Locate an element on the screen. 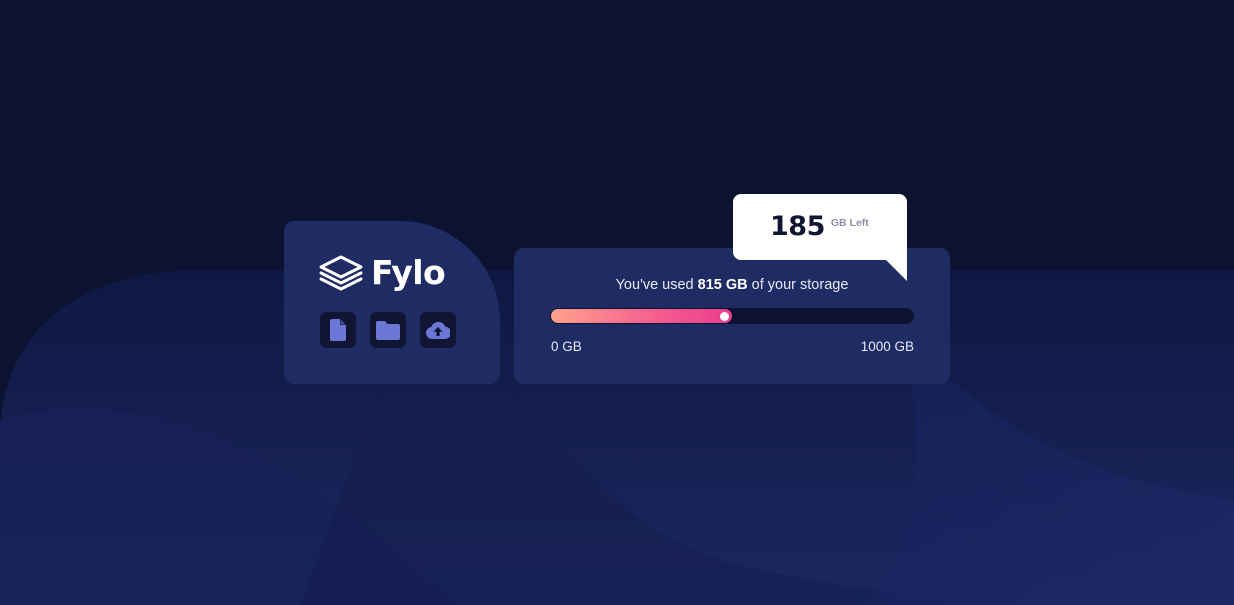  remaining-storage-bubble: 185 GB Left is located at coordinates (820, 237).